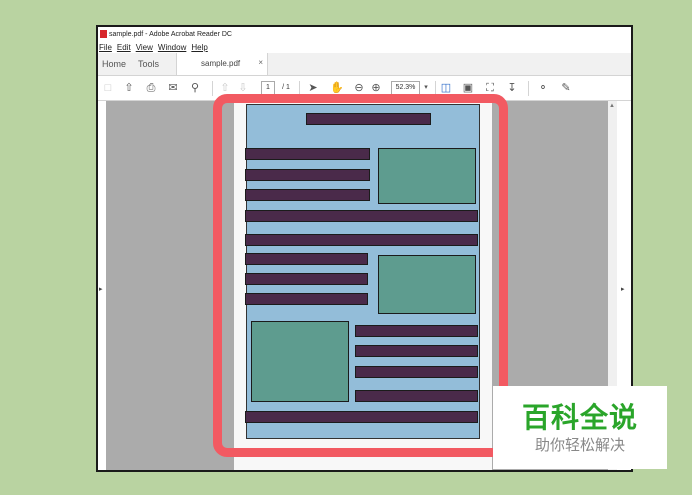  I want to click on page-number-input: 1, so click(268, 88).